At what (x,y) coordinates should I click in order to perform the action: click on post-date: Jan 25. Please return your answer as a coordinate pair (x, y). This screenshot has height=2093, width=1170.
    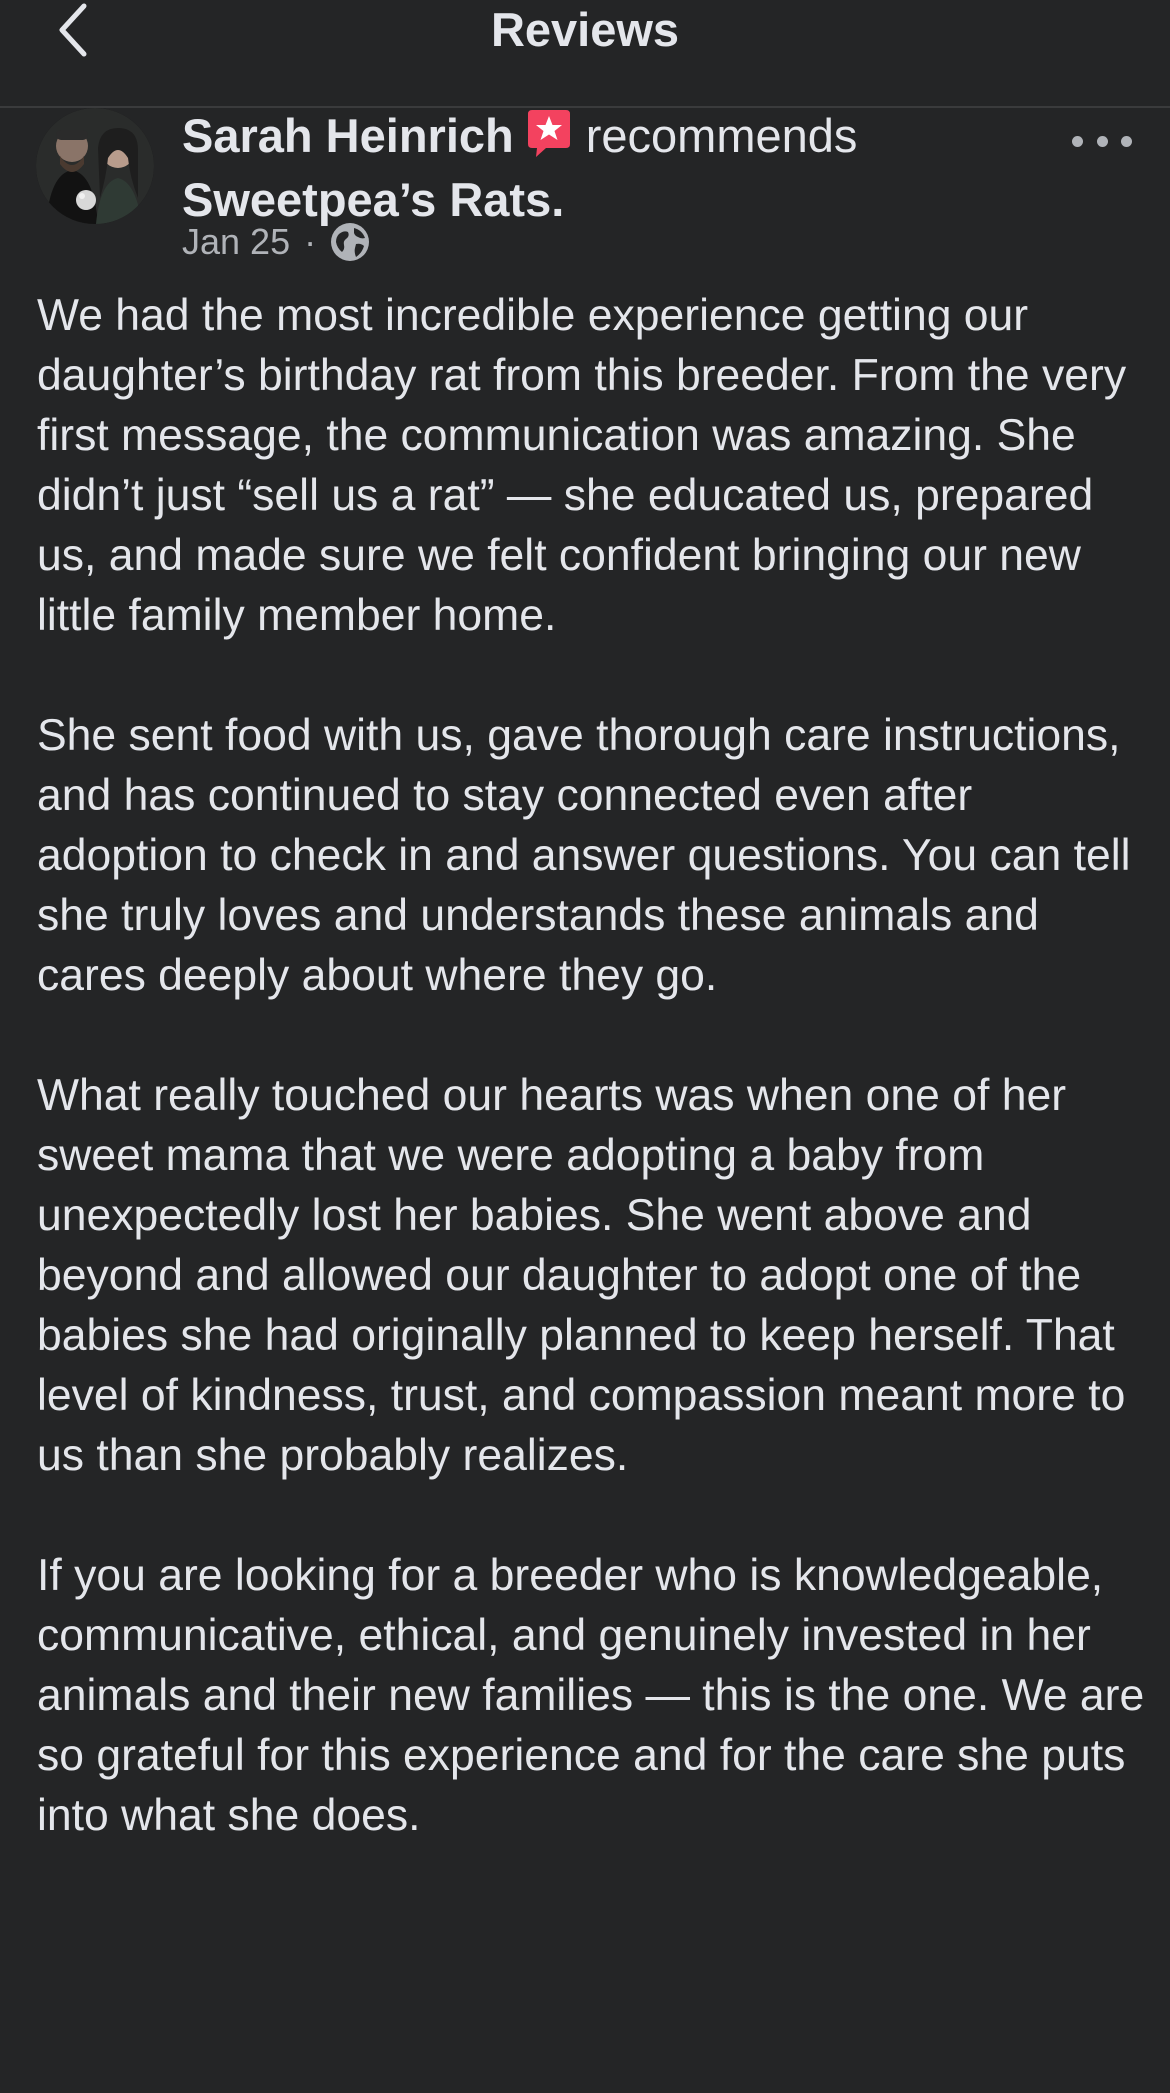
    Looking at the image, I should click on (236, 242).